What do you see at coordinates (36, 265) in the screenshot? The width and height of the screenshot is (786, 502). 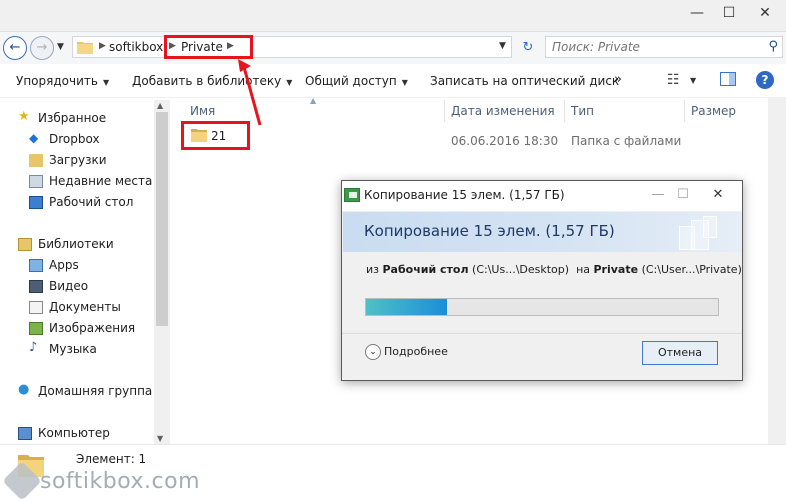 I see `apps-icon` at bounding box center [36, 265].